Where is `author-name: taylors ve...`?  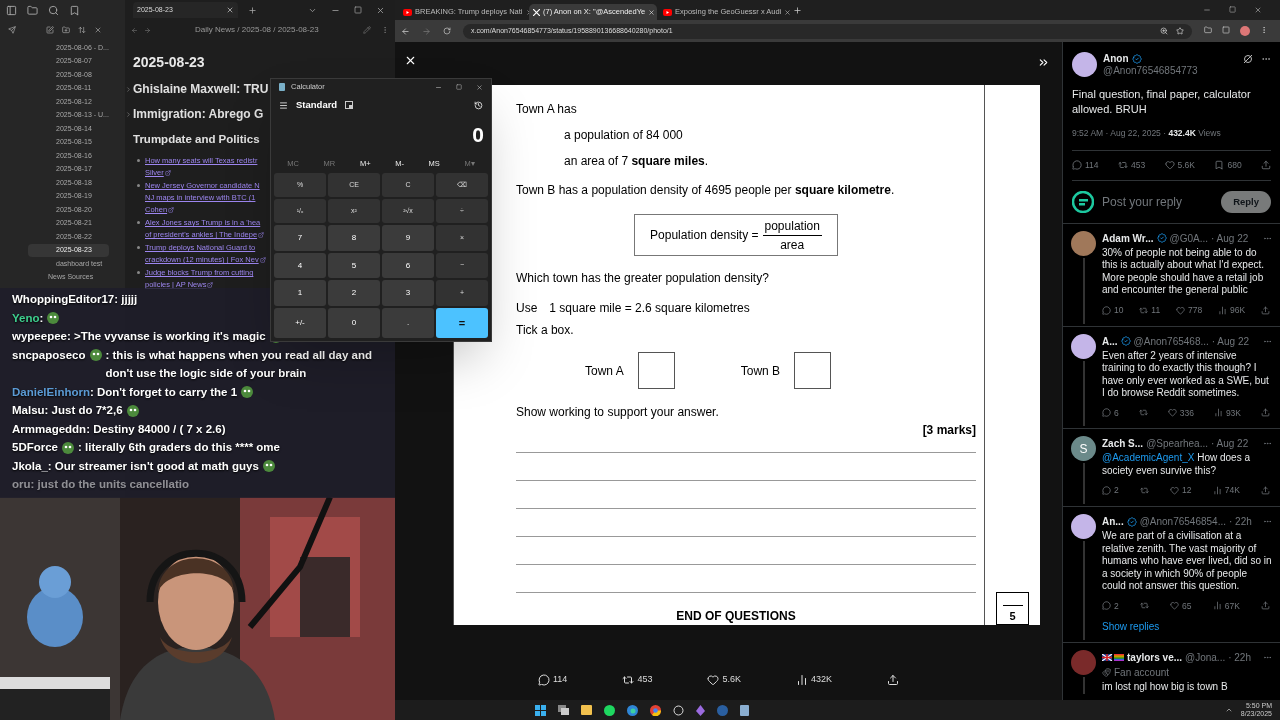
author-name: taylors ve... is located at coordinates (1155, 658).